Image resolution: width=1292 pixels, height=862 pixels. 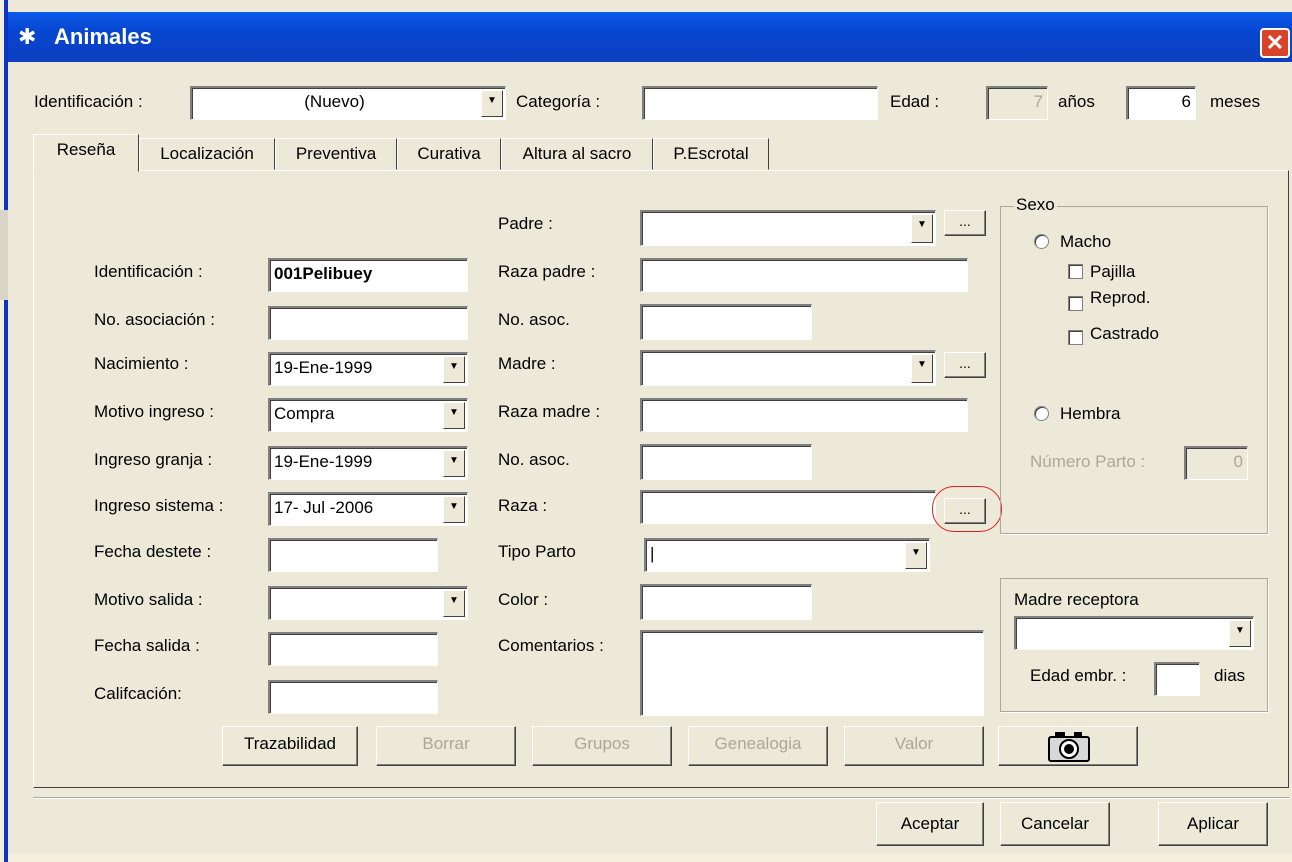 I want to click on nacimiento-combo: 19-Ene-1999 ▼, so click(x=368, y=369).